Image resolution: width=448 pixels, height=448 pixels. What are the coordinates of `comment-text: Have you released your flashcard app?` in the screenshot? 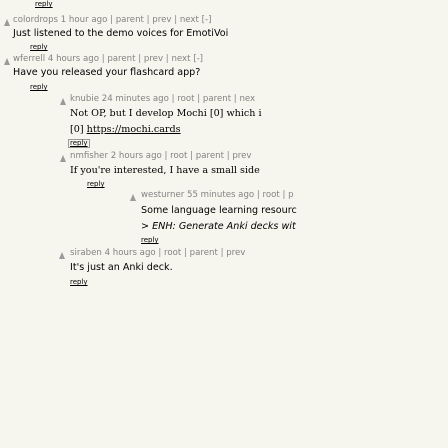 It's located at (107, 72).